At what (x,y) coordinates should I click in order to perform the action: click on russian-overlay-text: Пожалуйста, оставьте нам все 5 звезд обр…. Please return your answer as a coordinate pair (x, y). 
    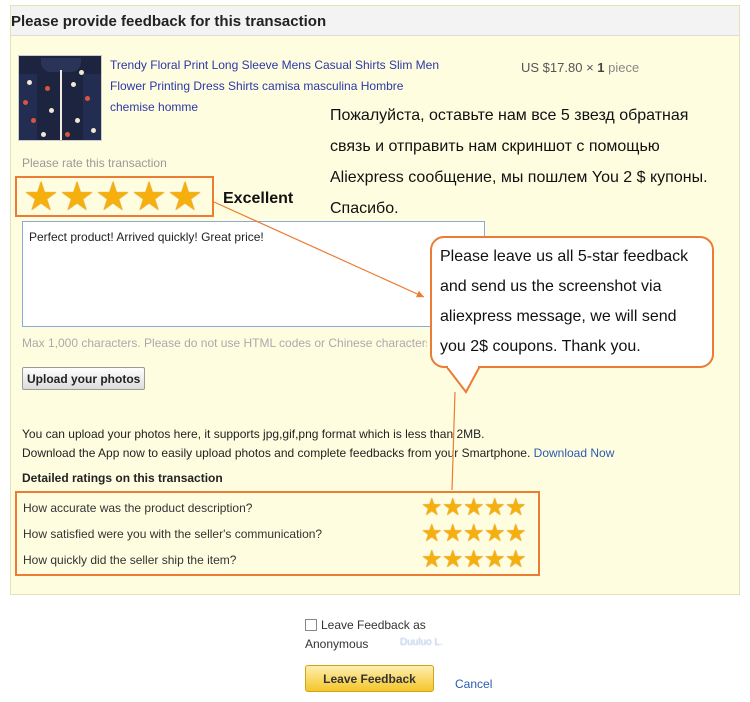
    Looking at the image, I should click on (519, 162).